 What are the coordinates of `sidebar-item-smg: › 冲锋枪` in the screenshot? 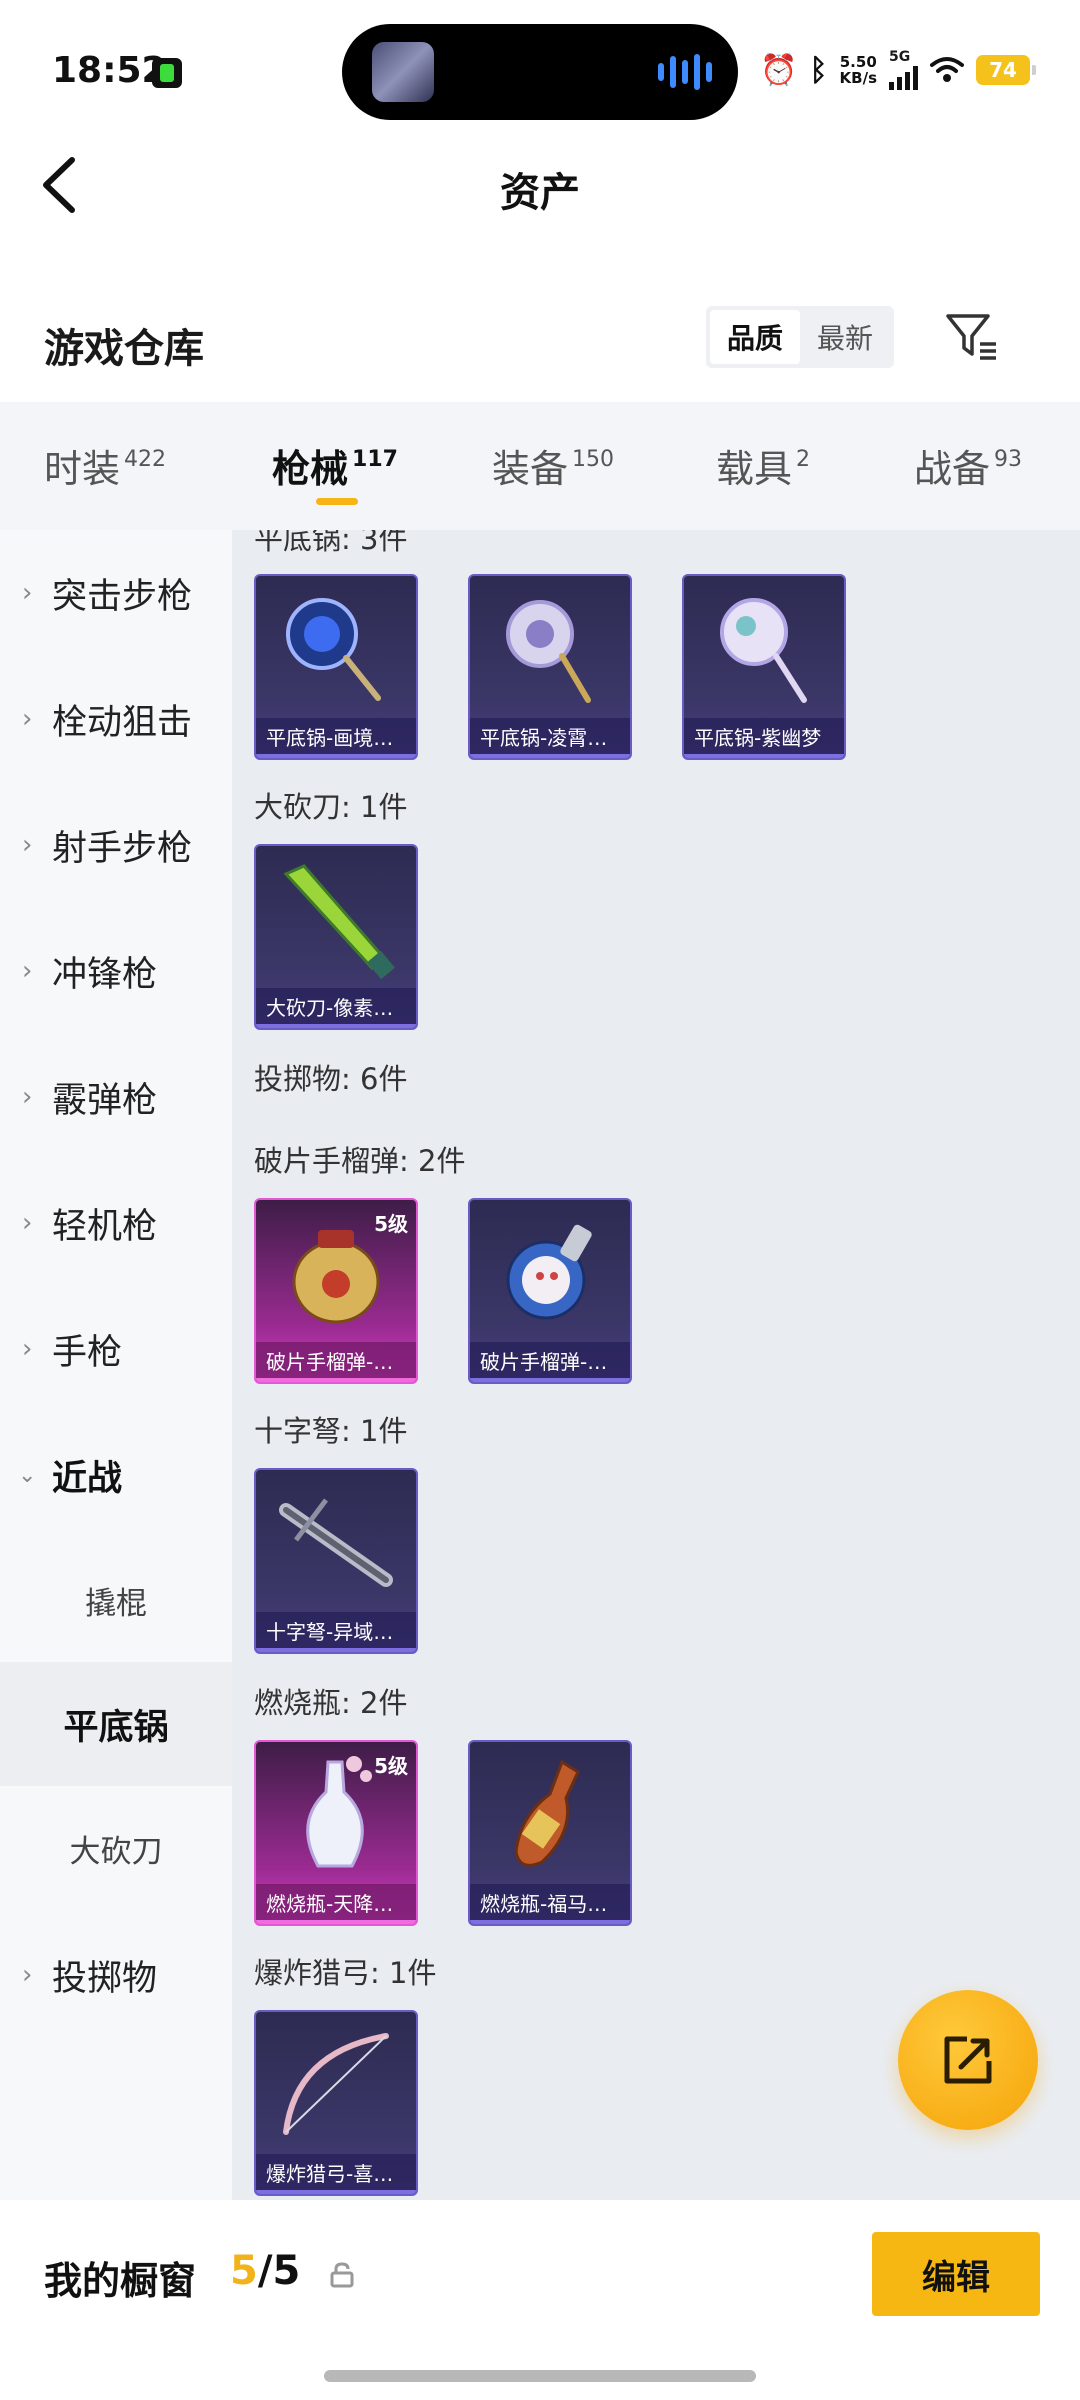 It's located at (116, 971).